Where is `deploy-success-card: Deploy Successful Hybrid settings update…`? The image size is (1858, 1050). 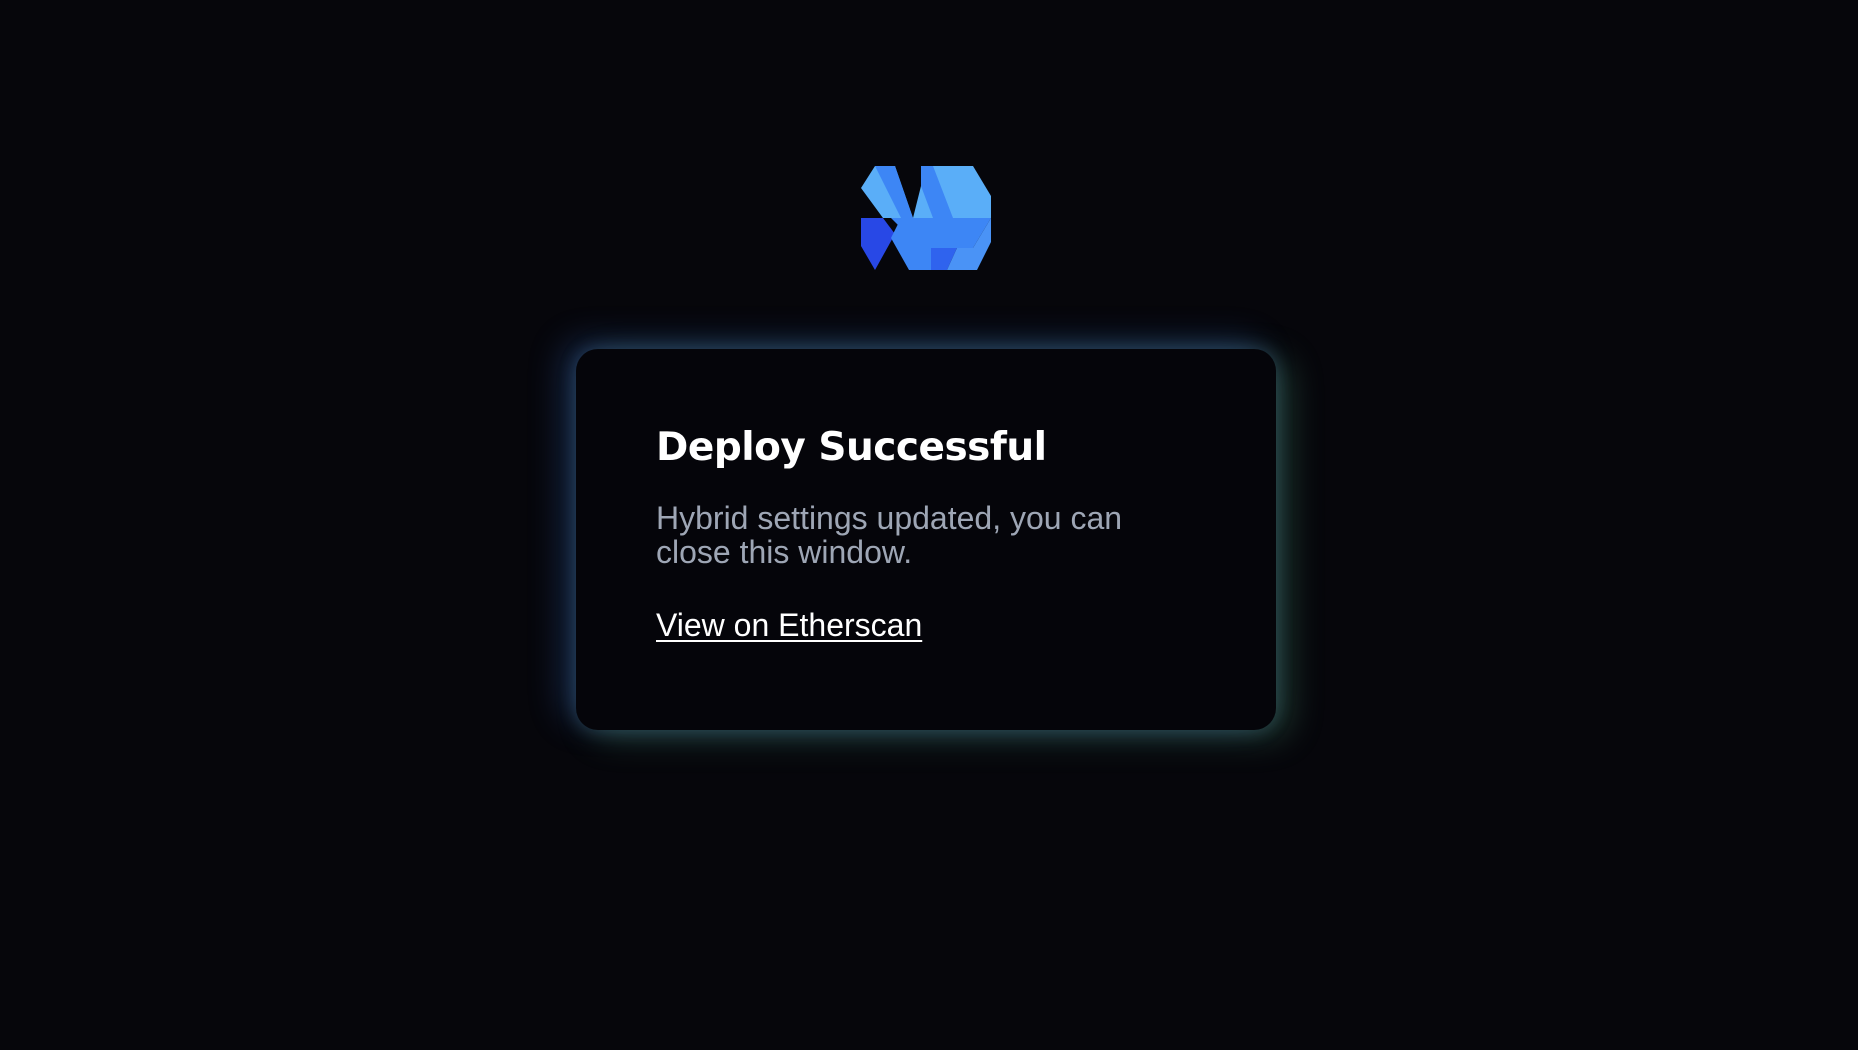
deploy-success-card: Deploy Successful Hybrid settings update… is located at coordinates (926, 539).